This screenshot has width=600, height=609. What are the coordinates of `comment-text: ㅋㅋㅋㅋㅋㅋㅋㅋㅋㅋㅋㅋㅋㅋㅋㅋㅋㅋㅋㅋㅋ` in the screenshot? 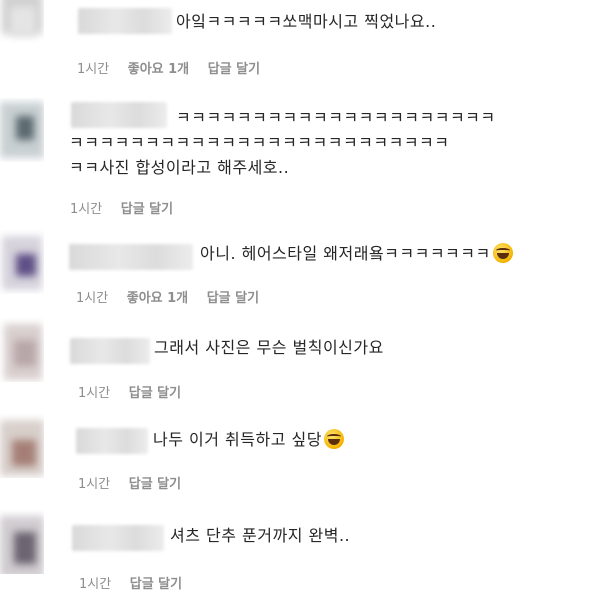 It's located at (336, 117).